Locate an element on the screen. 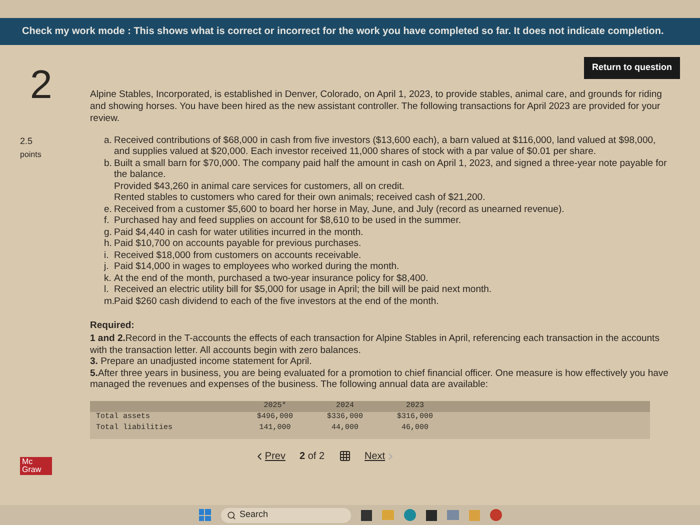  transaction-text: At the end of the month, purchased a two-year insurance policy for $8,400. is located at coordinates (271, 278).